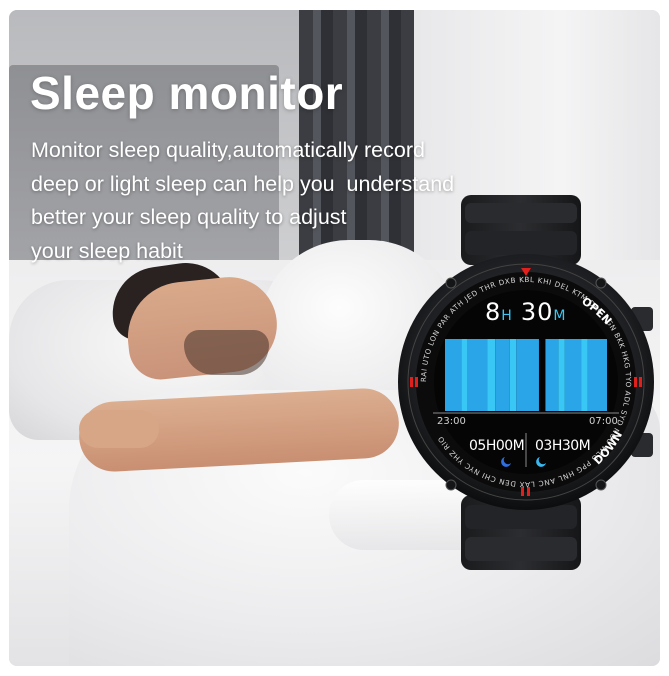 The width and height of the screenshot is (669, 676). What do you see at coordinates (493, 312) in the screenshot?
I see `time-hours: 8` at bounding box center [493, 312].